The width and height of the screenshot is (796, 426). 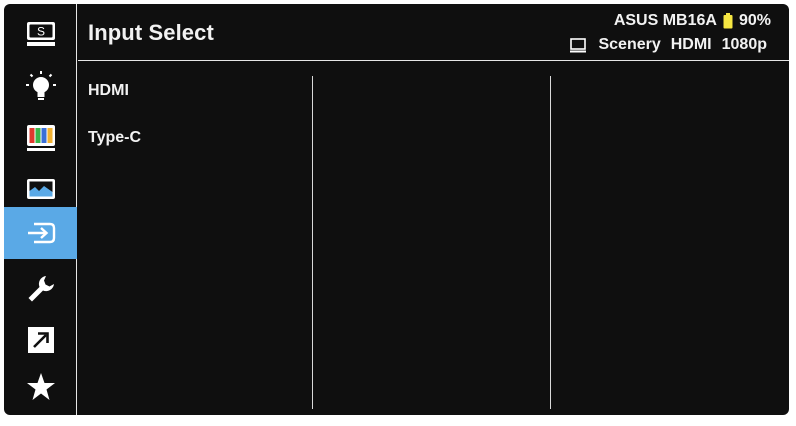 I want to click on sidebar-item-shortcut, so click(x=40, y=340).